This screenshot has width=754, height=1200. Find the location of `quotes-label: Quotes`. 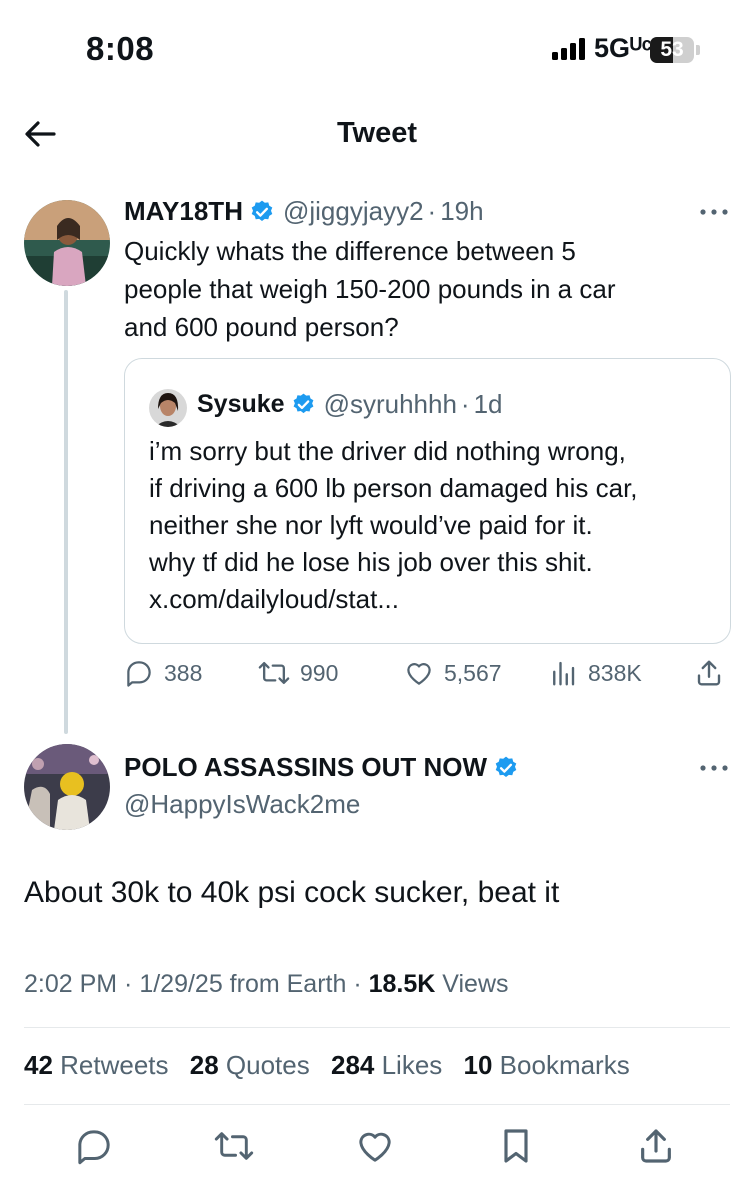

quotes-label: Quotes is located at coordinates (264, 1065).